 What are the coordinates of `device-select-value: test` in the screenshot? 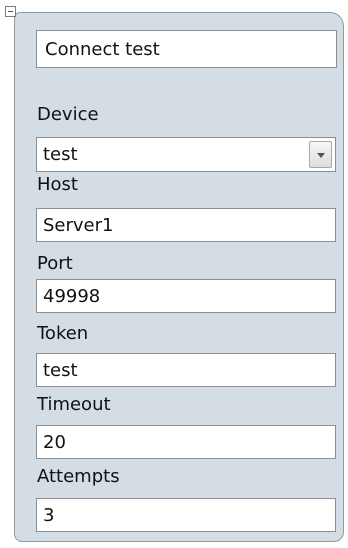 It's located at (60, 154).